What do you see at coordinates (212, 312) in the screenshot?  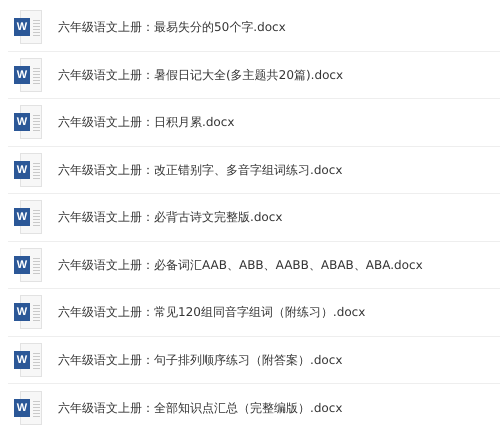 I see `file-name: 六年级语文上册：常见120组同音字组词（附练习）.docx` at bounding box center [212, 312].